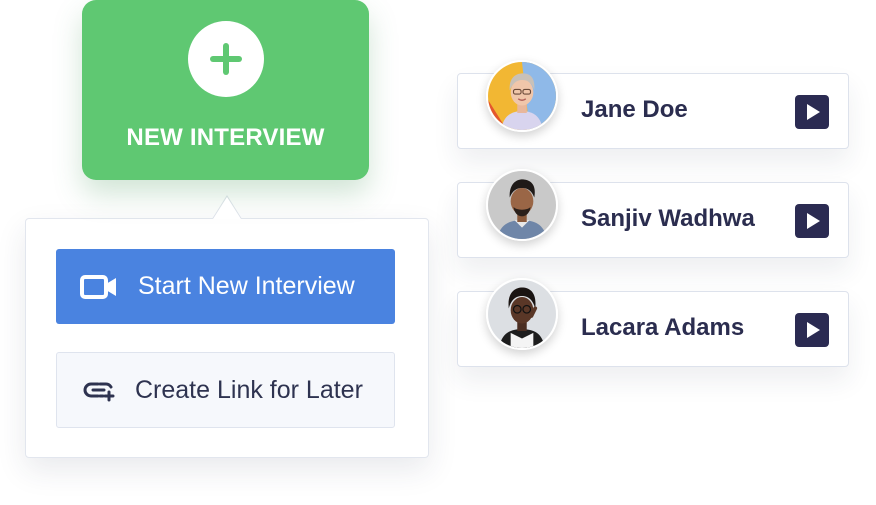 This screenshot has width=876, height=505. I want to click on candidate-name: Sanjiv Wadhwa, so click(668, 218).